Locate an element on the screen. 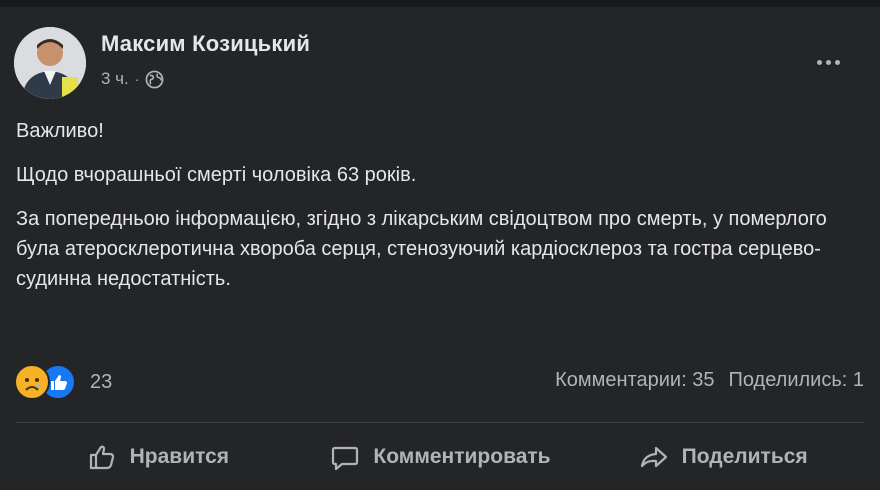 This screenshot has height=490, width=880. reaction-count: 23 is located at coordinates (101, 381).